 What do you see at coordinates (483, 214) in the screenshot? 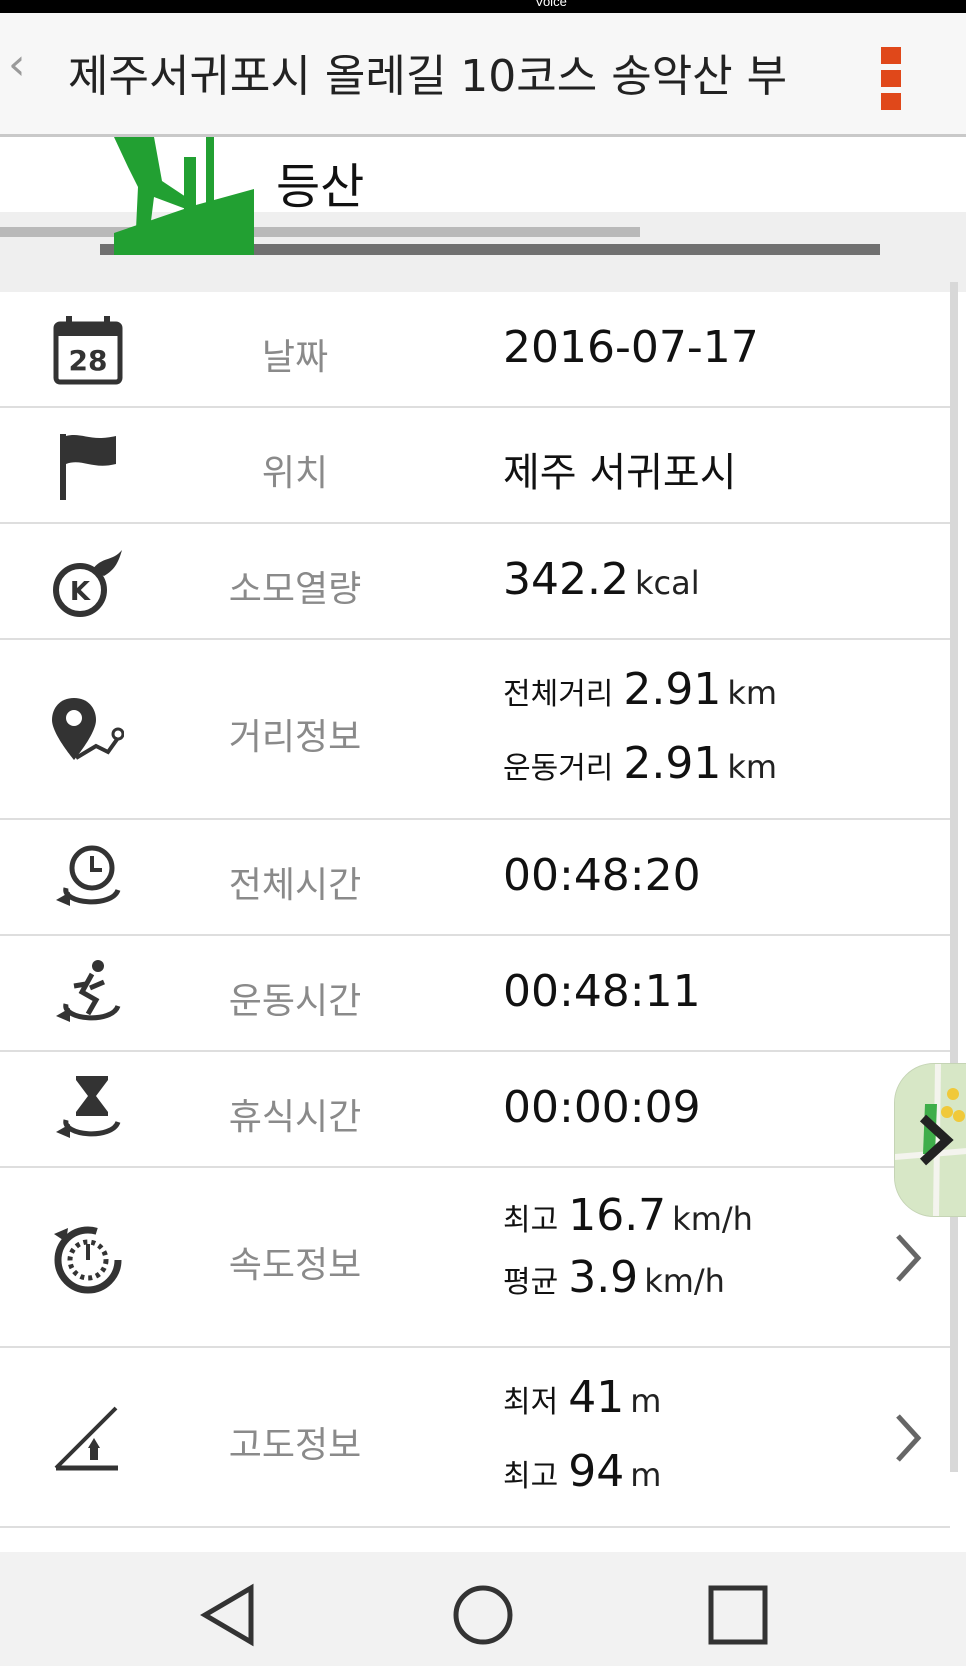
I see `activity-header: 등산` at bounding box center [483, 214].